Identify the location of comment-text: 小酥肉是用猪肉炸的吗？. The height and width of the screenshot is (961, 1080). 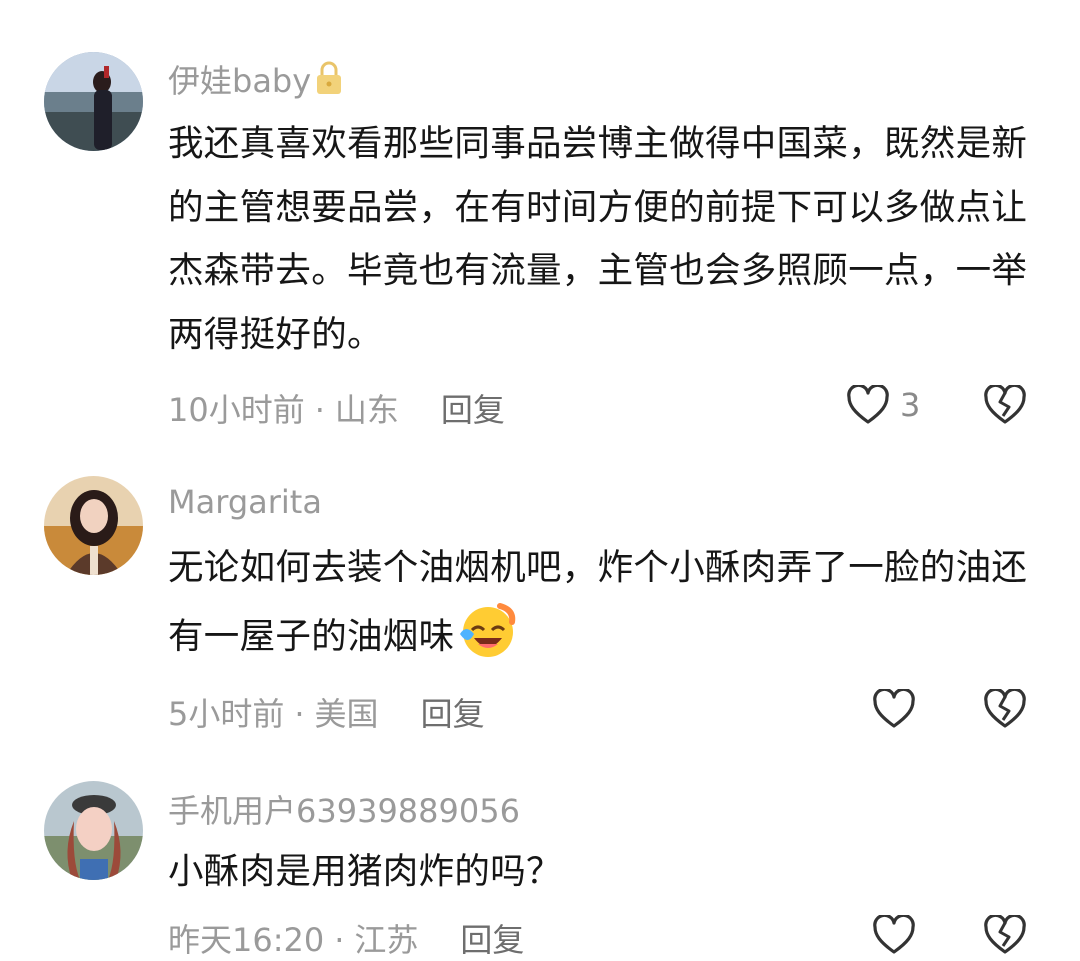
(365, 871).